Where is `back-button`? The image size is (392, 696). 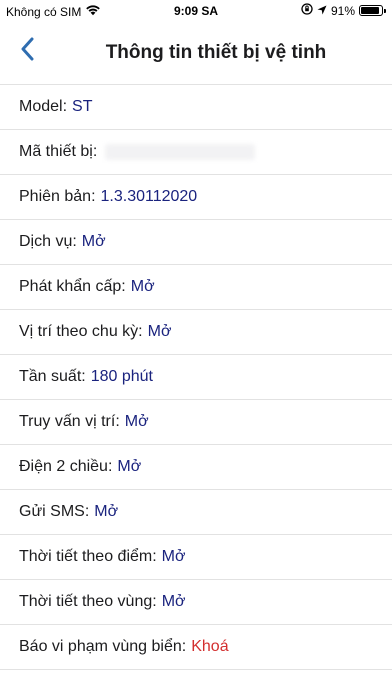
back-button is located at coordinates (27, 51).